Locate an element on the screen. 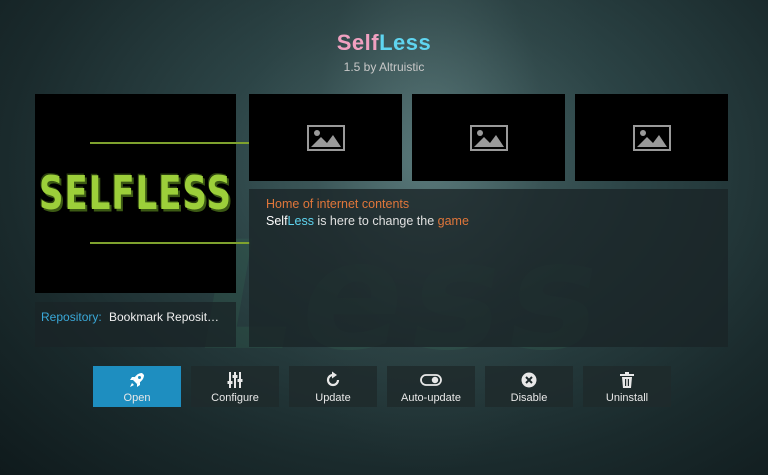 Image resolution: width=768 pixels, height=475 pixels. addon-title-less: Less is located at coordinates (405, 42).